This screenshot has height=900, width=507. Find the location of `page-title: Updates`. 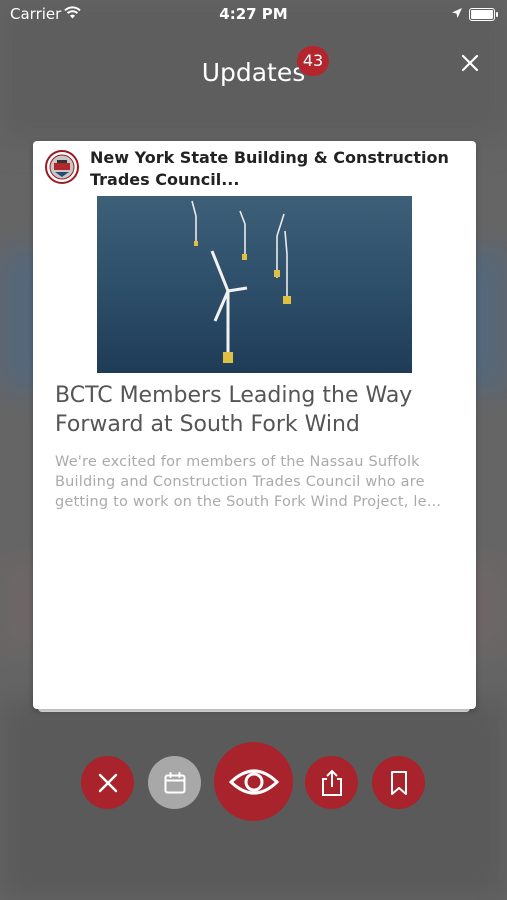

page-title: Updates is located at coordinates (253, 72).